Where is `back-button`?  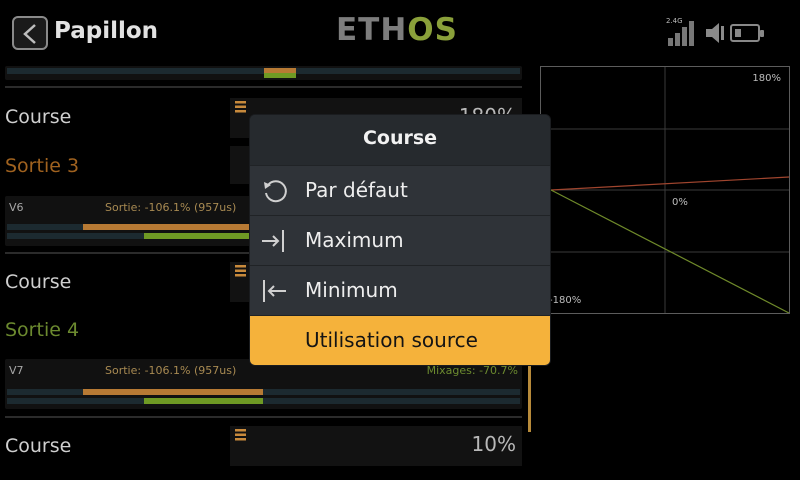 back-button is located at coordinates (30, 33).